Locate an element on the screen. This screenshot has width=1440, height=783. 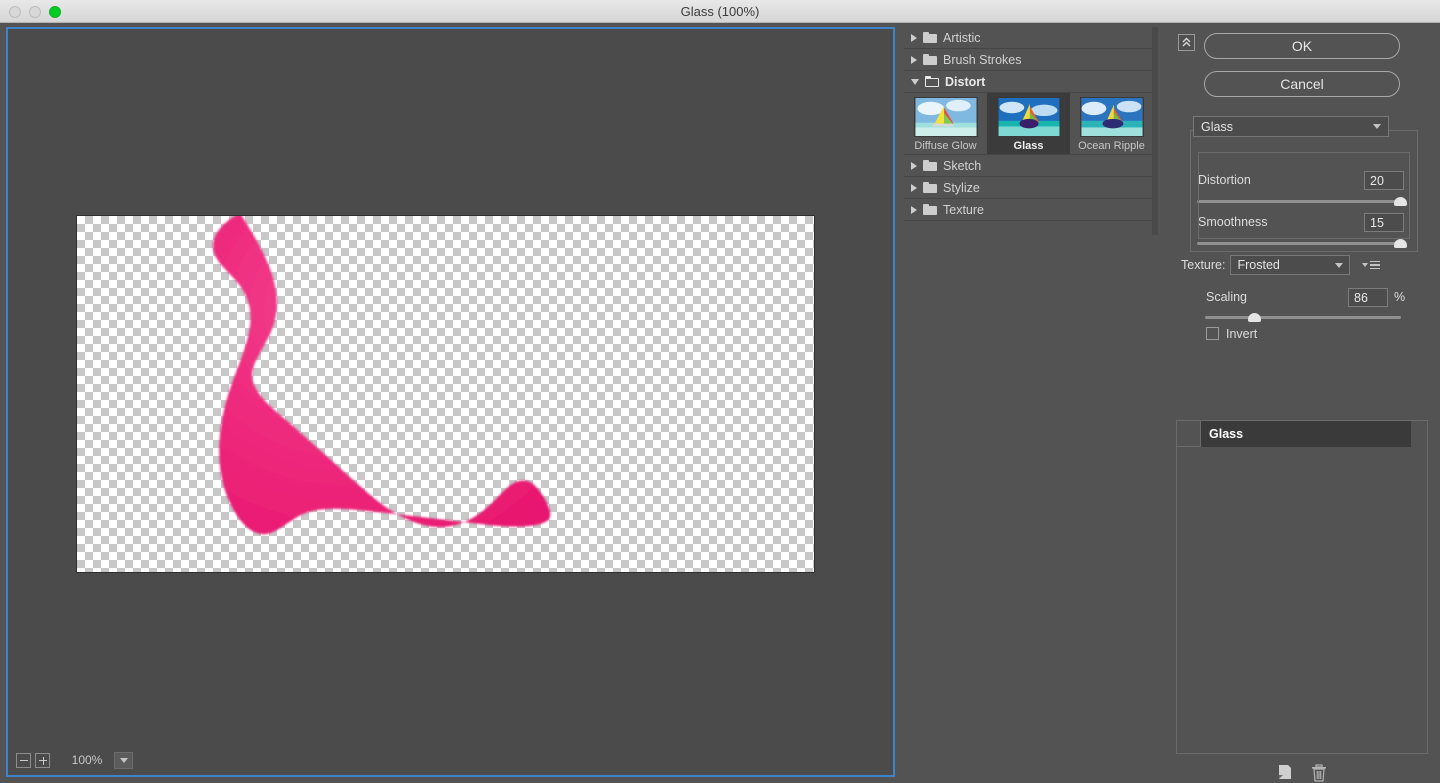
delete-effect-layer-button is located at coordinates (1319, 773).